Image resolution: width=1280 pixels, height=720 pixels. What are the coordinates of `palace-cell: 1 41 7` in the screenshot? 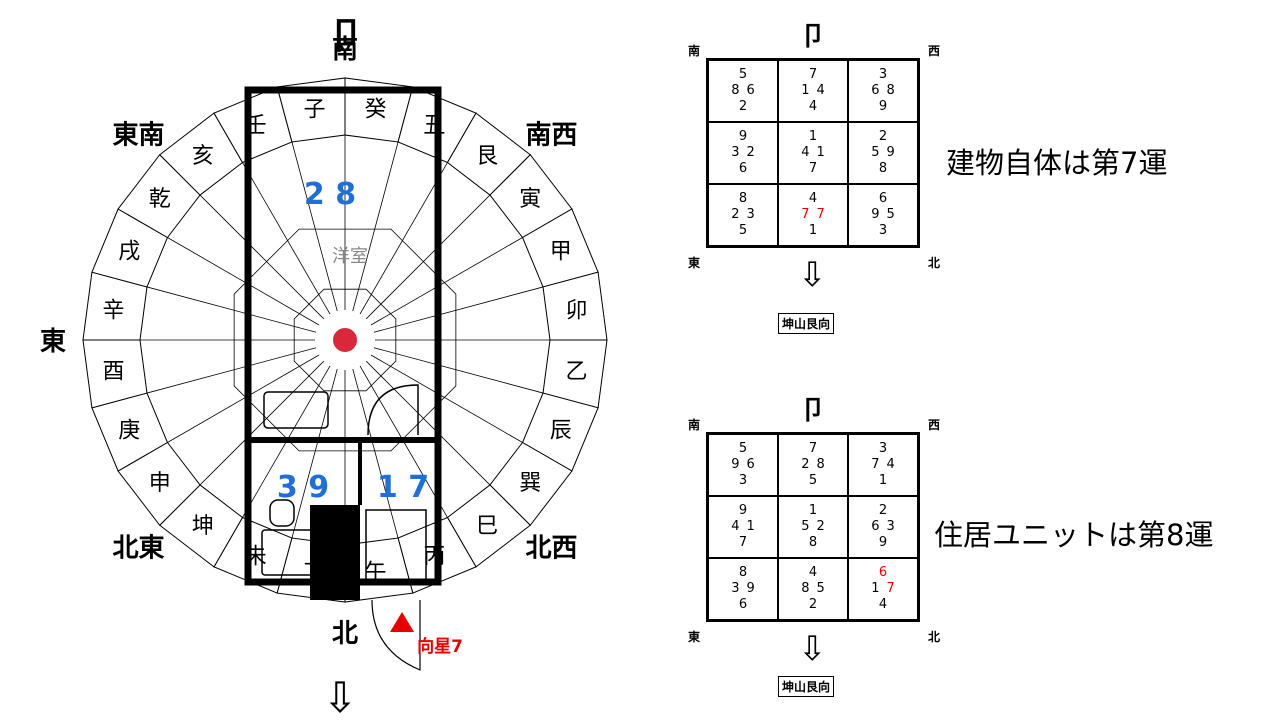 It's located at (813, 153).